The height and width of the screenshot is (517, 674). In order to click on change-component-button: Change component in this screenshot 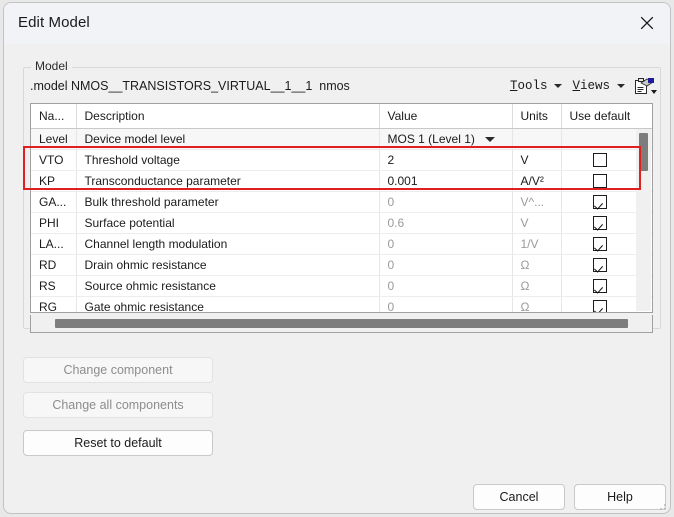, I will do `click(118, 370)`.